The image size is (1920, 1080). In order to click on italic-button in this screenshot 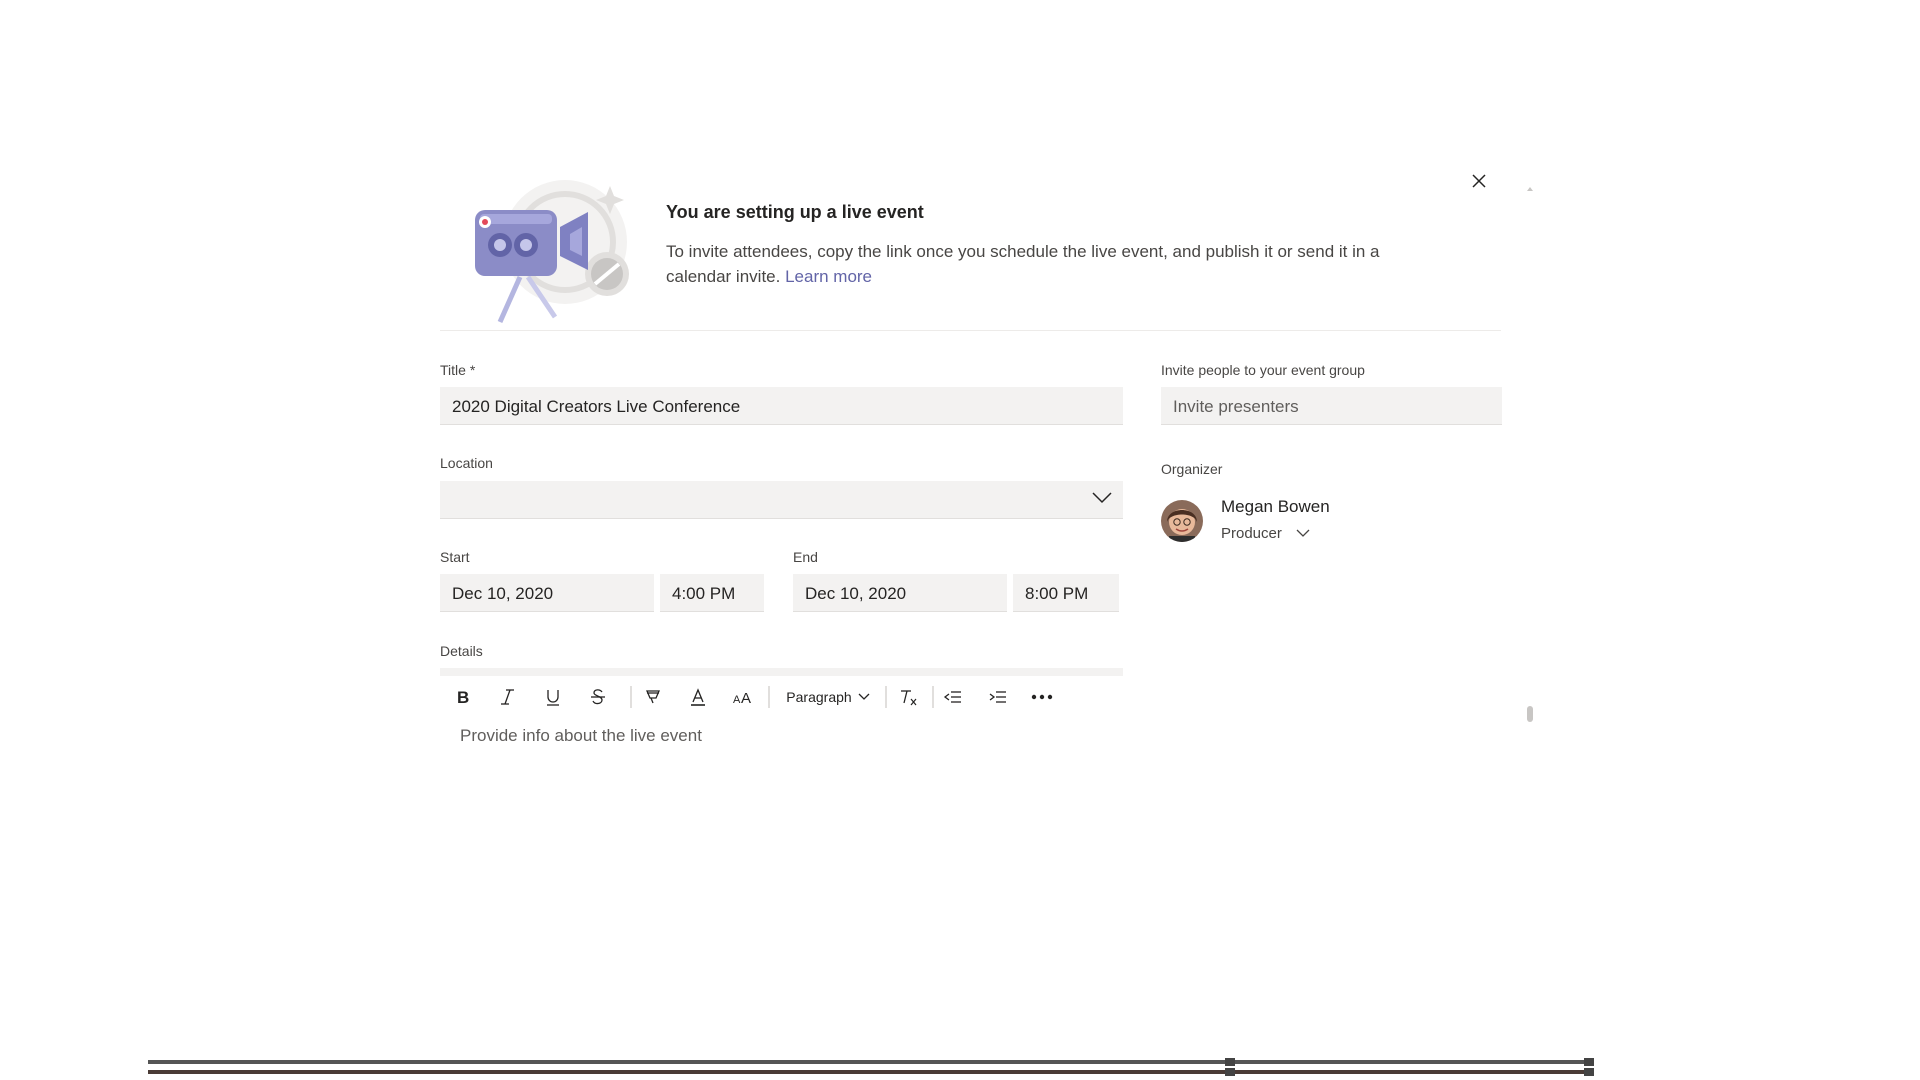, I will do `click(508, 697)`.